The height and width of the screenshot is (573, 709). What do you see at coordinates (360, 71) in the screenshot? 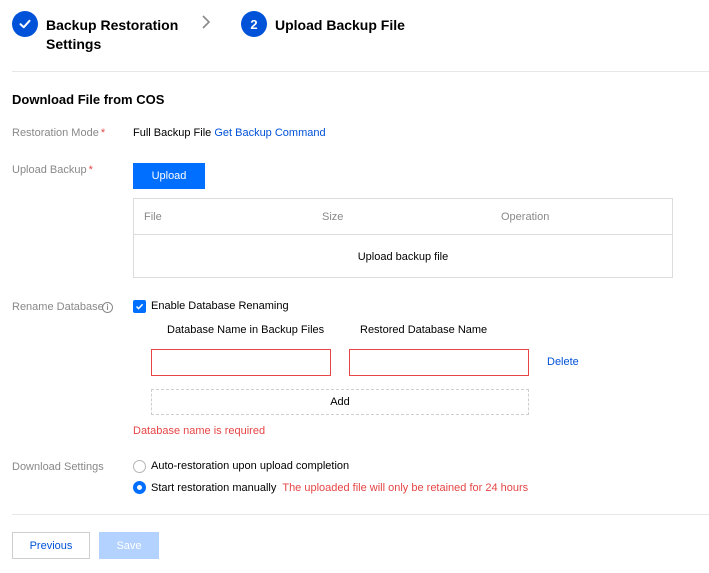
I see `top-divider` at bounding box center [360, 71].